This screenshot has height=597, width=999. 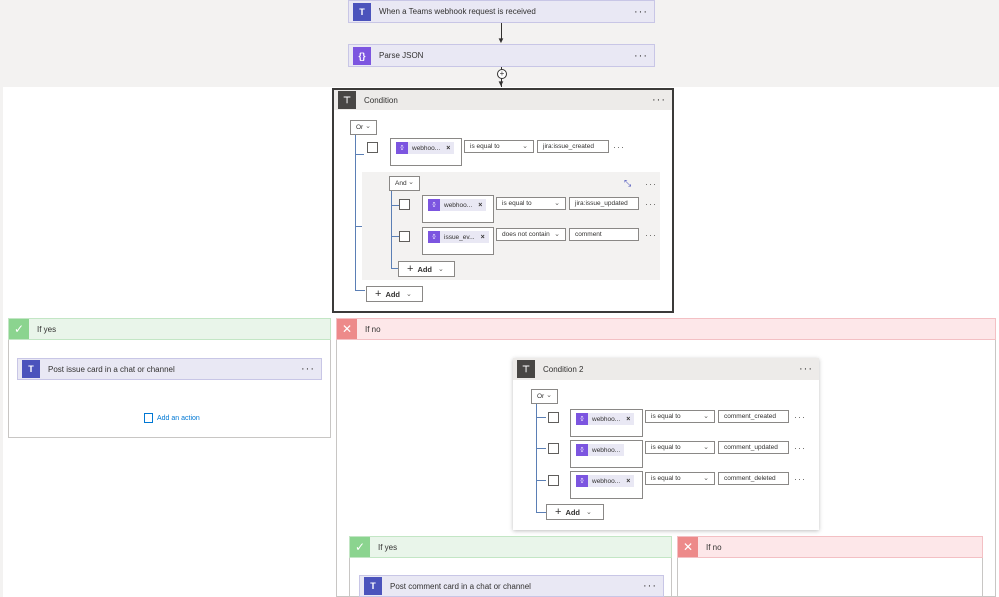 What do you see at coordinates (573, 146) in the screenshot?
I see `value-input: jira:issue_created` at bounding box center [573, 146].